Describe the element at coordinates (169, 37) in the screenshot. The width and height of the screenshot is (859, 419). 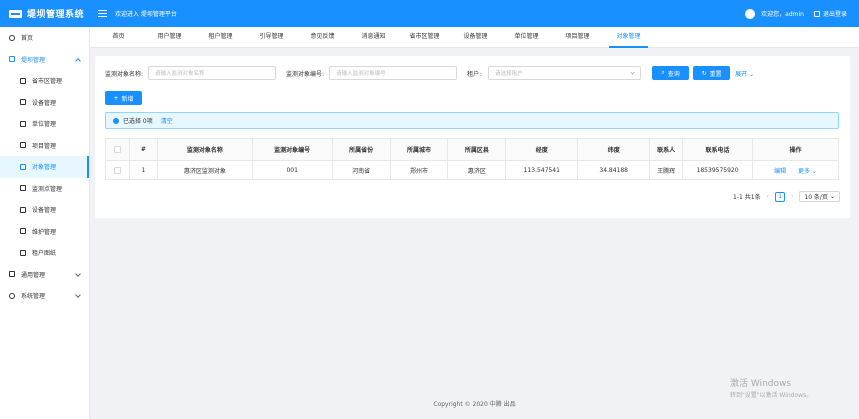
I see `tab-user: 用户管理` at that location.